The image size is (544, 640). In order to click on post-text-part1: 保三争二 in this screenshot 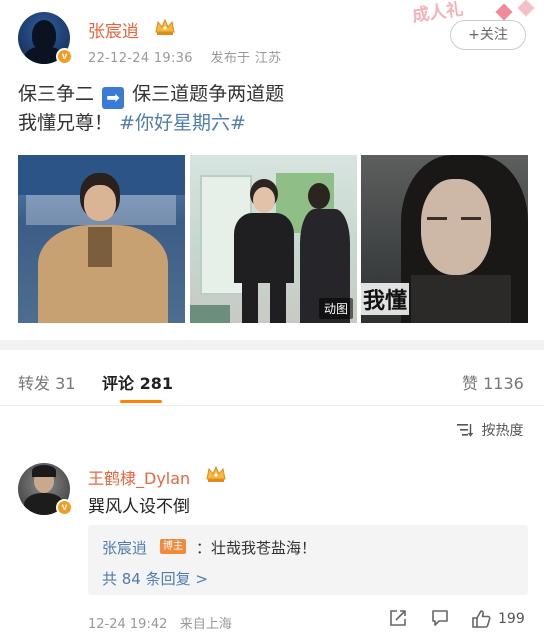, I will do `click(56, 94)`.